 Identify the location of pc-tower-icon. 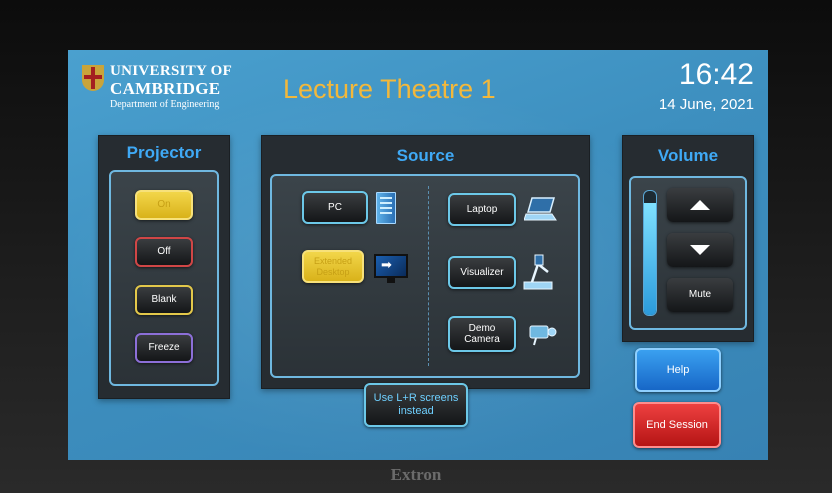
(386, 208).